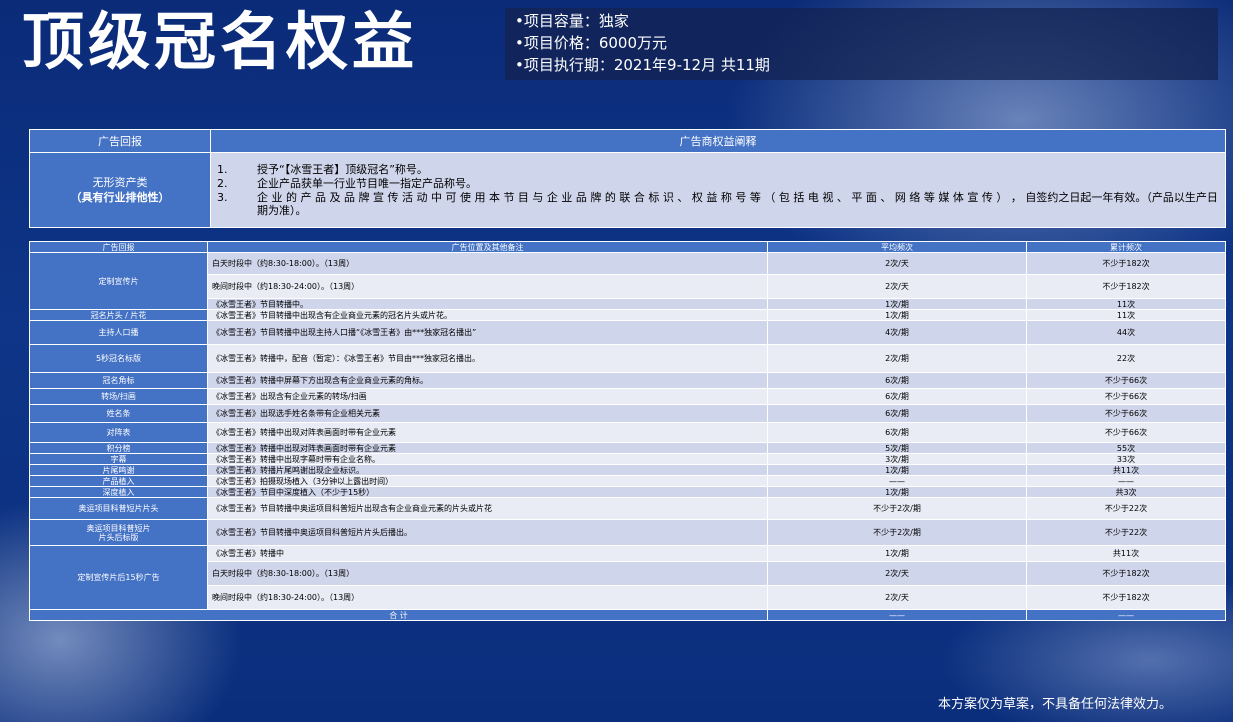 This screenshot has height=722, width=1233. What do you see at coordinates (398, 615) in the screenshot?
I see `total-label: 合 计` at bounding box center [398, 615].